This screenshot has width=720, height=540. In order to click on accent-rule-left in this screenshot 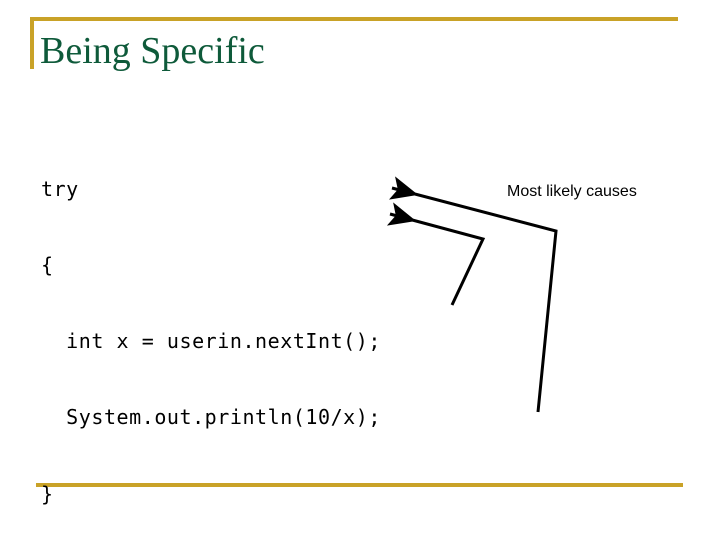, I will do `click(32, 43)`.